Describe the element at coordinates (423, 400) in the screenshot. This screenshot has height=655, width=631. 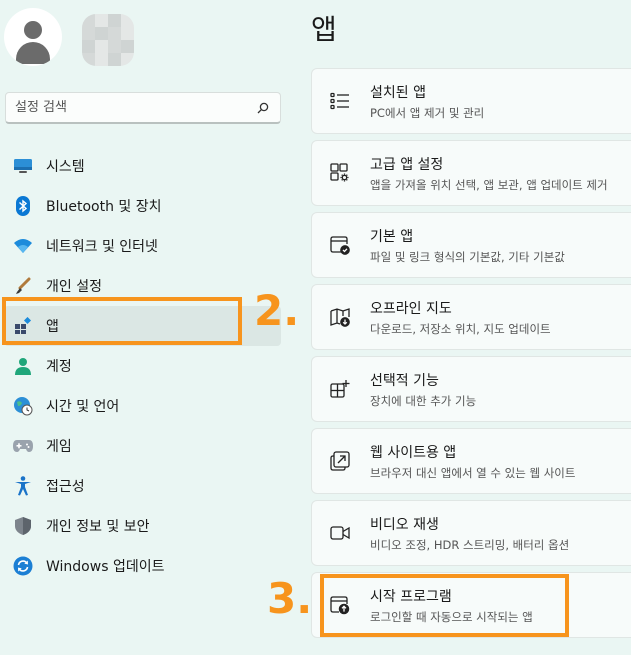
I see `card-subtitle: 장치에 대한 추가 기능` at that location.